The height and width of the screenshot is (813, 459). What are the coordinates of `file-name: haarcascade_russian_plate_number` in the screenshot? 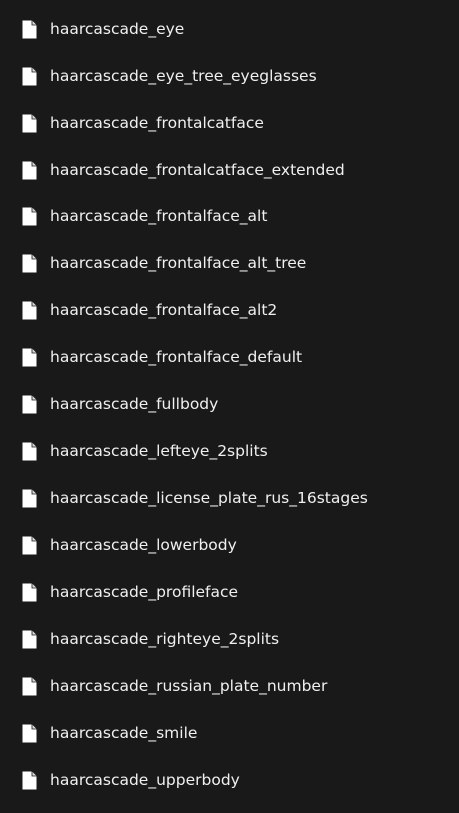 It's located at (189, 686).